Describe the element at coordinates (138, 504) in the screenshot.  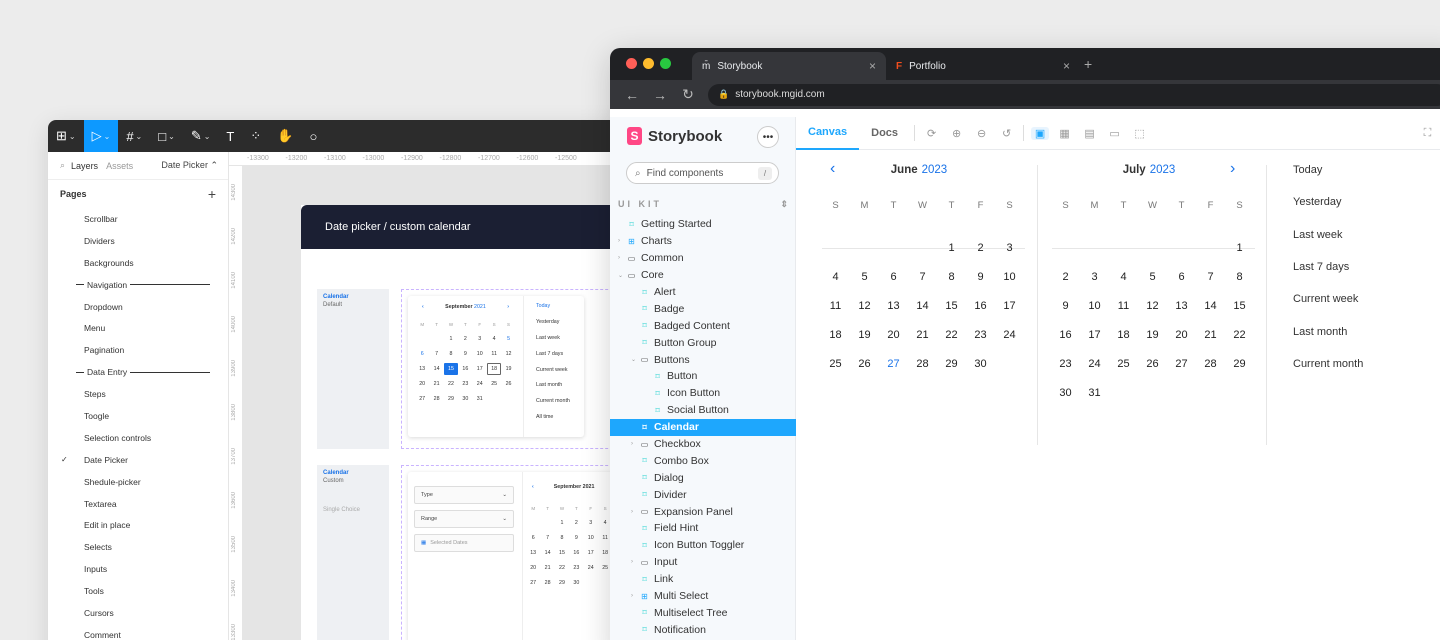
I see `page-item: Textarea` at that location.